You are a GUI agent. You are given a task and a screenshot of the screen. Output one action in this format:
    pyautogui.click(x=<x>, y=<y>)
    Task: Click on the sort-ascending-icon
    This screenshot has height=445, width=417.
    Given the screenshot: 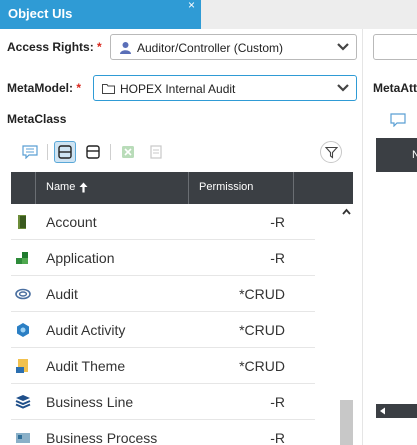 What is the action you would take?
    pyautogui.click(x=83, y=187)
    